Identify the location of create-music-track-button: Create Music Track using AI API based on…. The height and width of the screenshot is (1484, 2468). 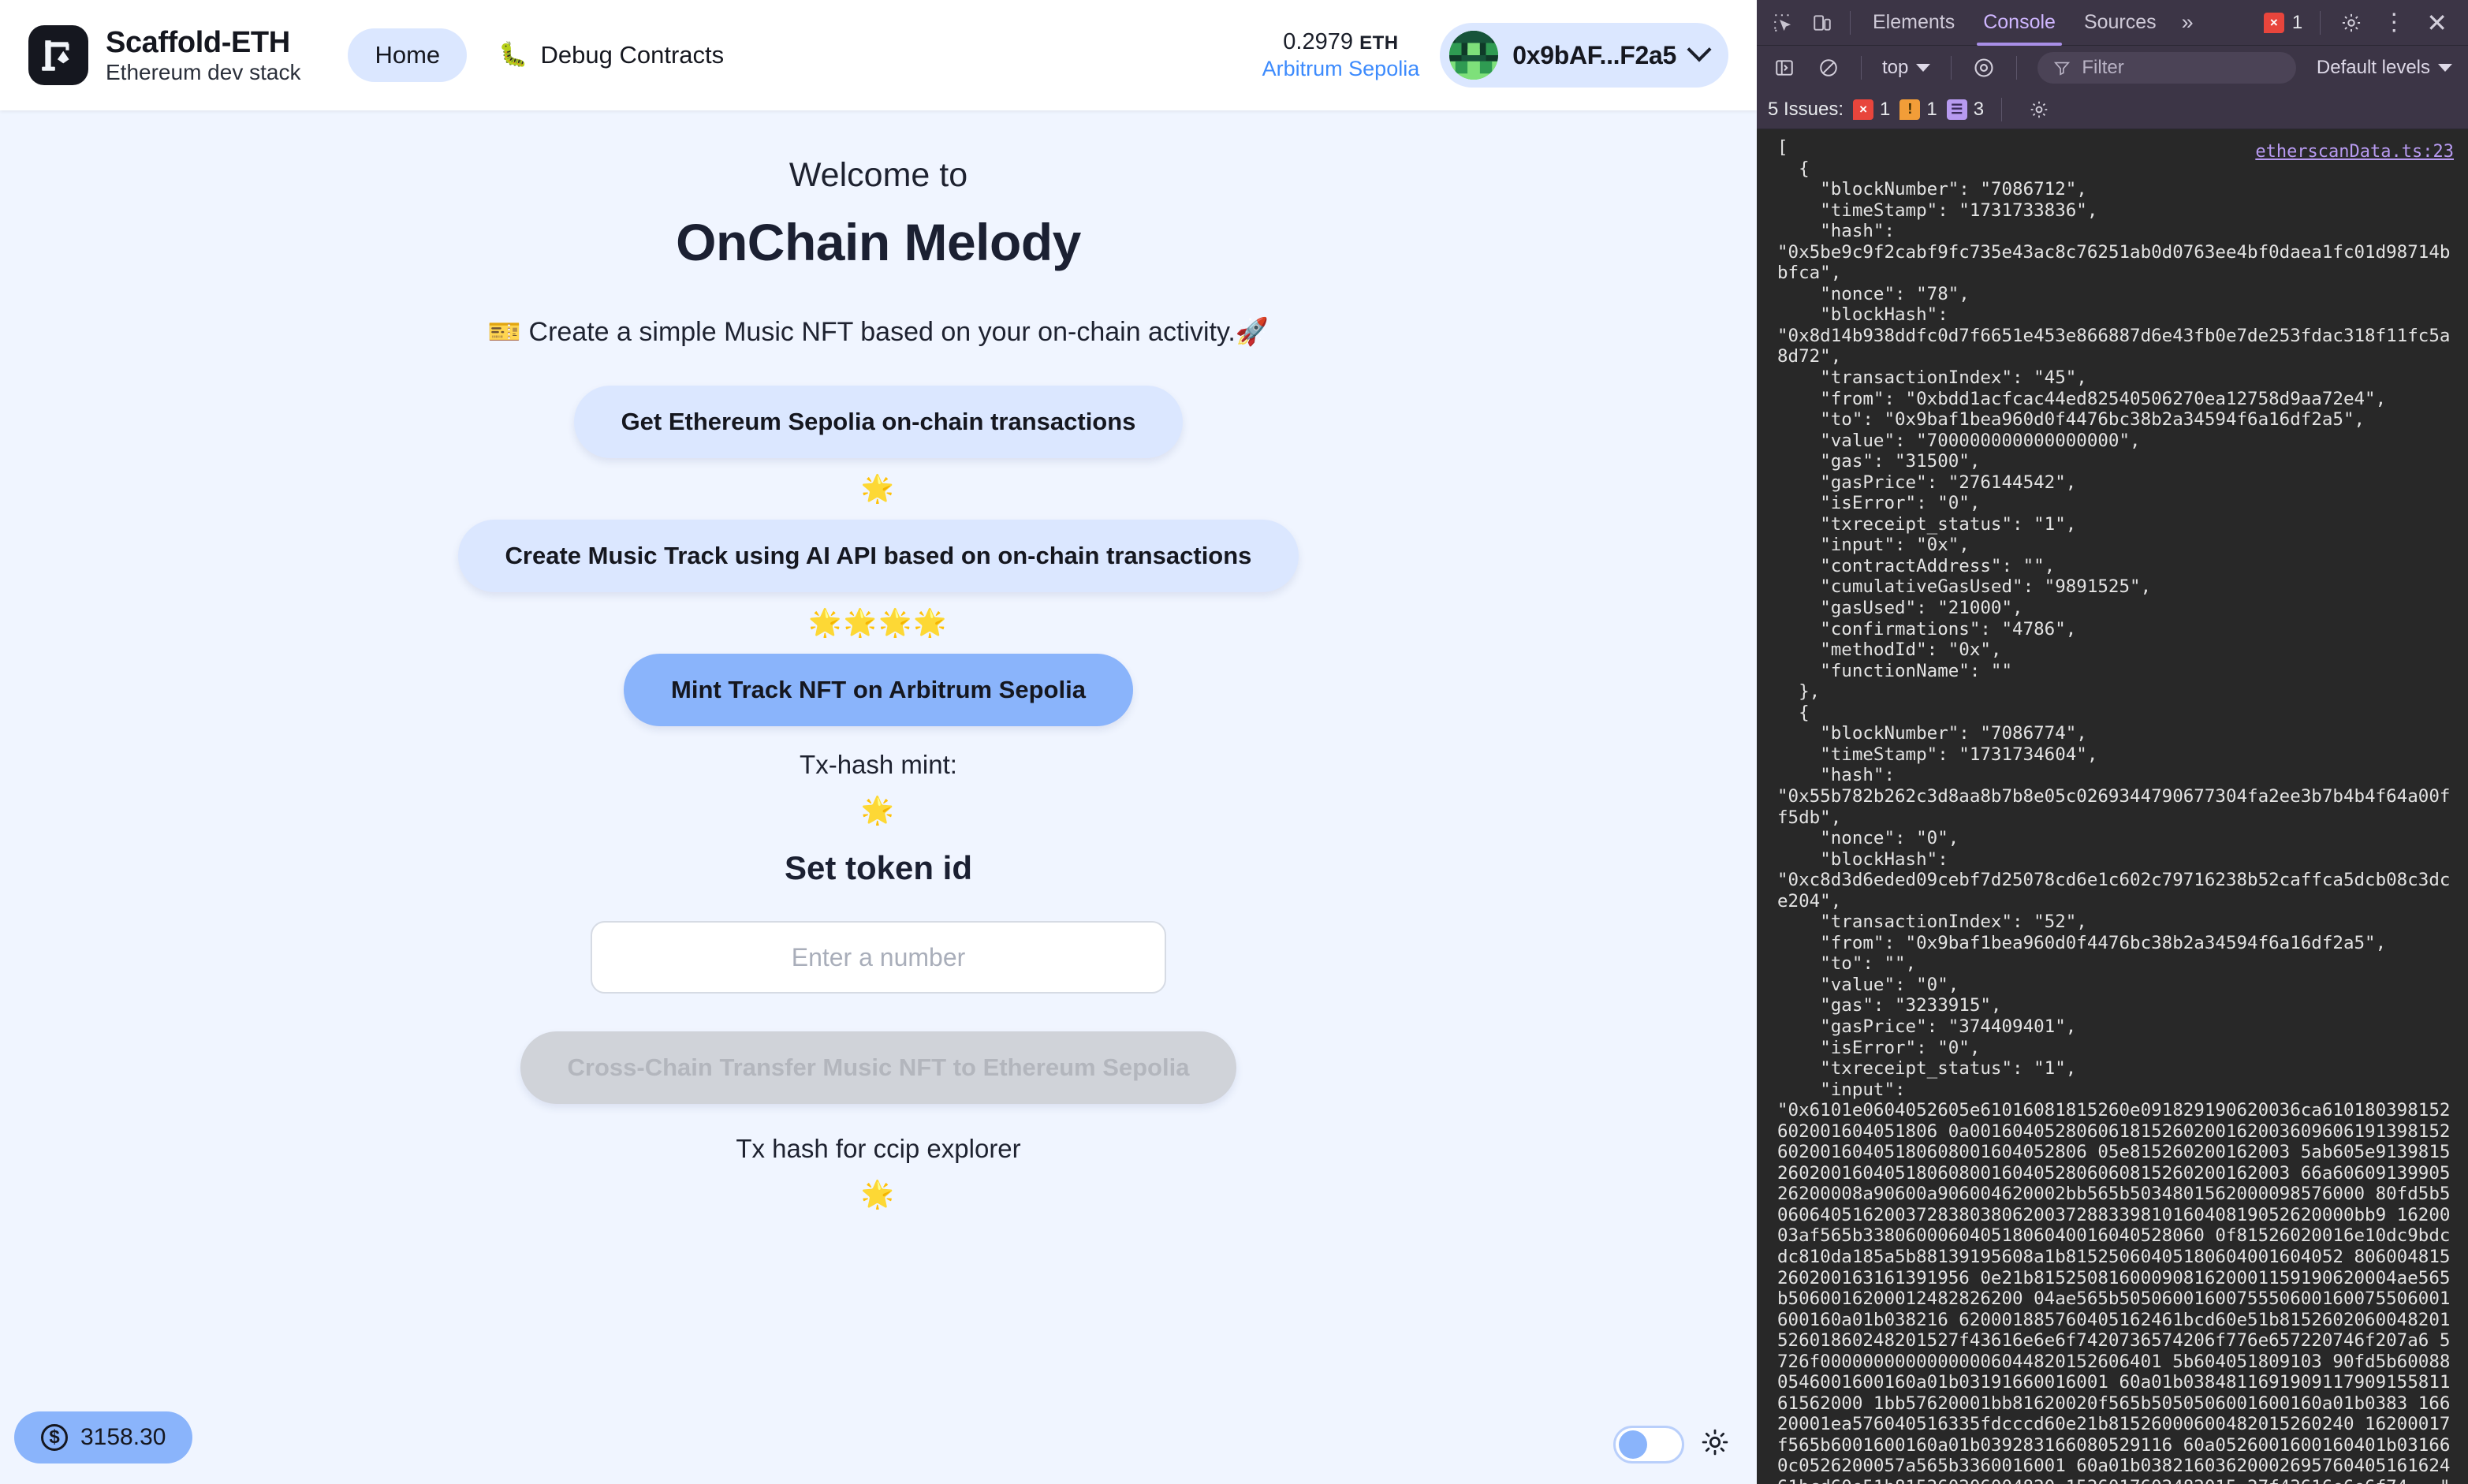
(878, 556).